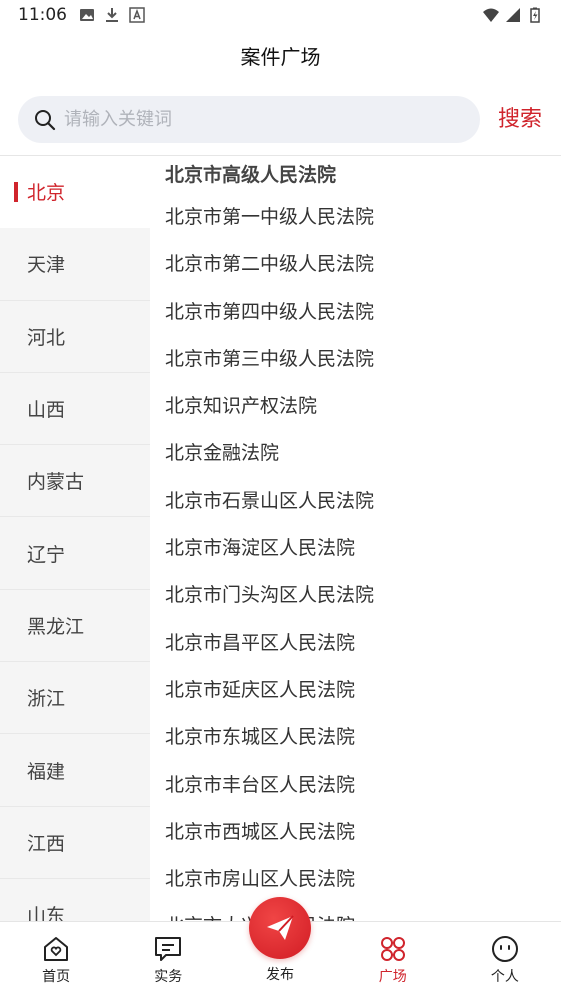  What do you see at coordinates (355, 832) in the screenshot?
I see `court-item: 北京市西城区人民法院` at bounding box center [355, 832].